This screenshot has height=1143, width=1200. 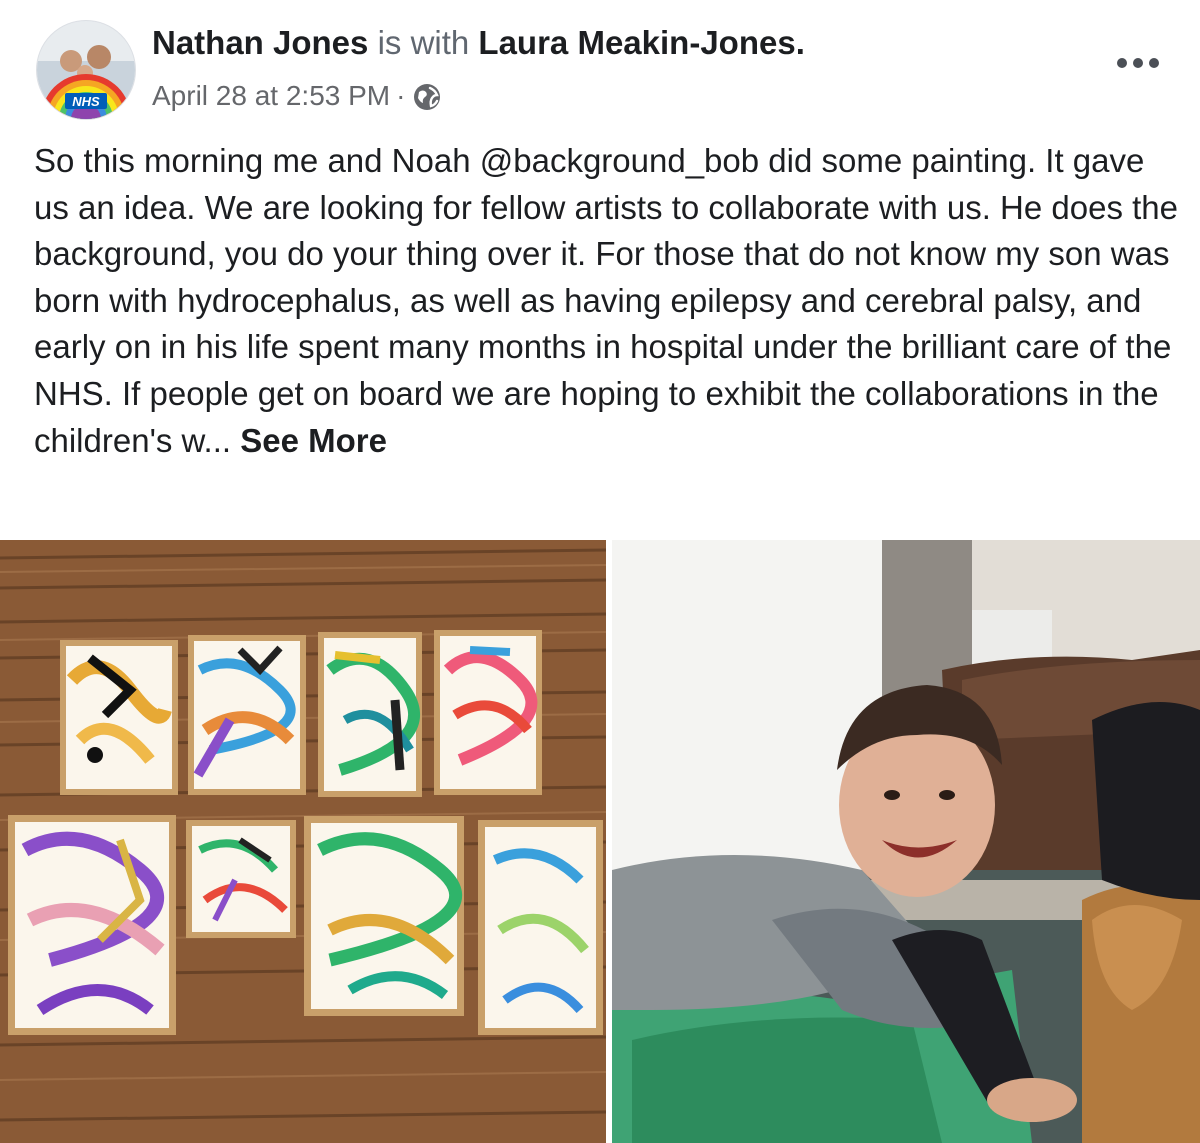 I want to click on more-options-button, so click(x=1138, y=63).